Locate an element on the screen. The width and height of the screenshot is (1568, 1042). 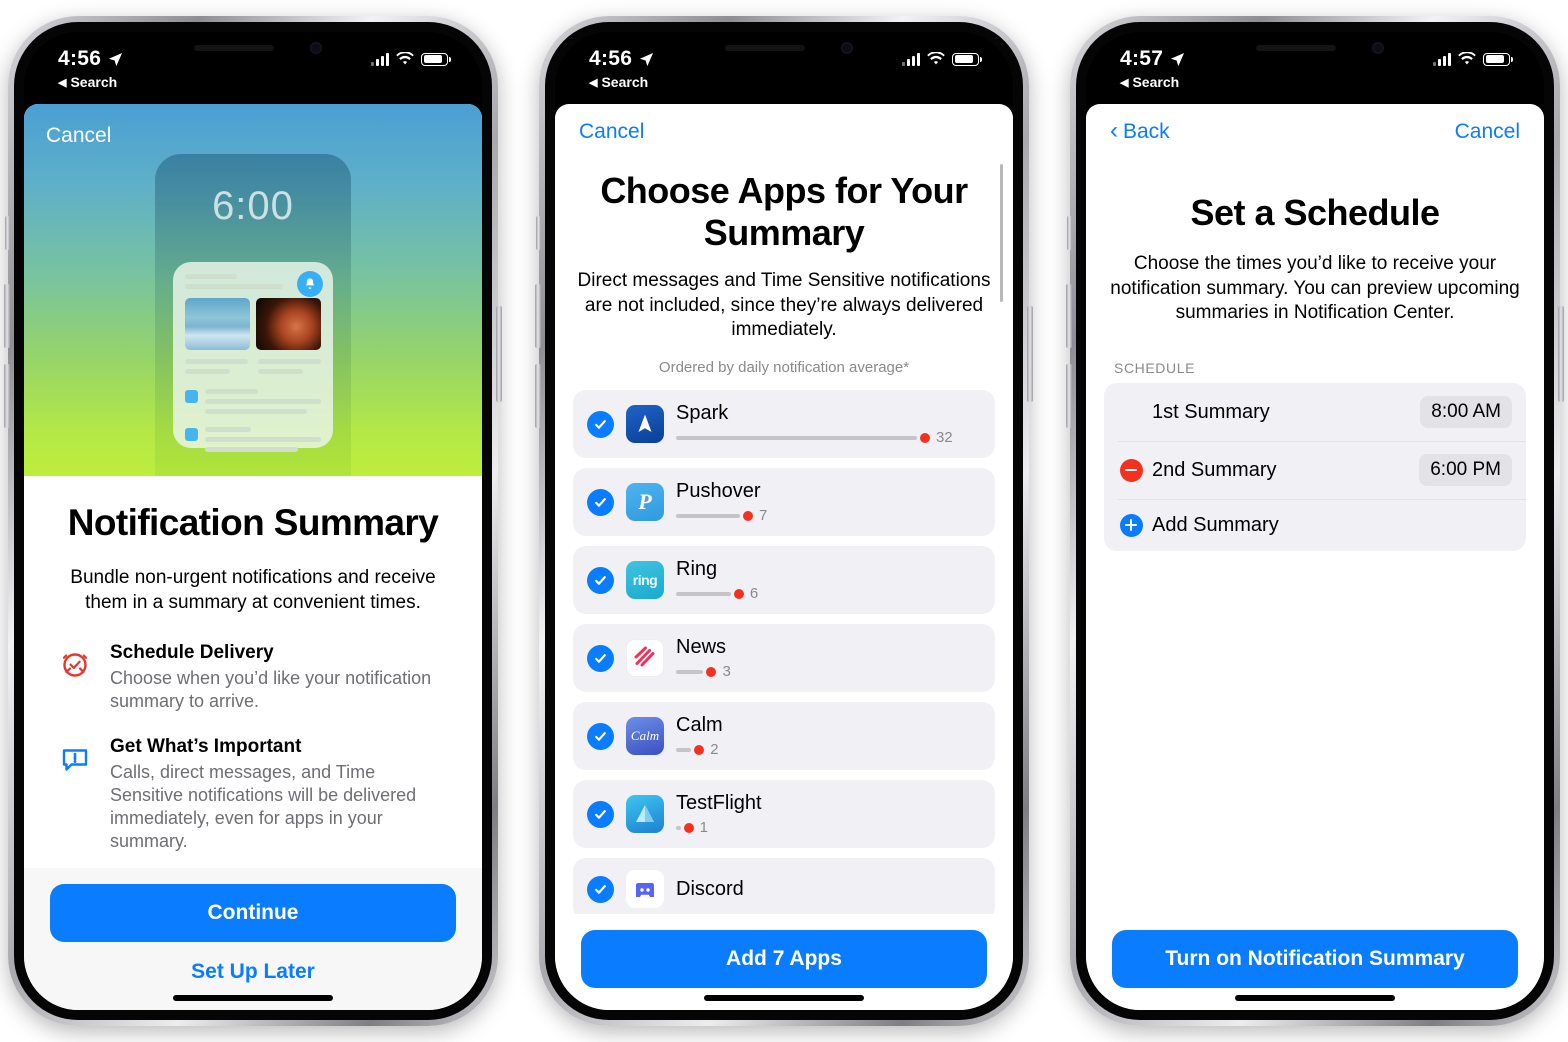
app-count: 6 is located at coordinates (754, 593).